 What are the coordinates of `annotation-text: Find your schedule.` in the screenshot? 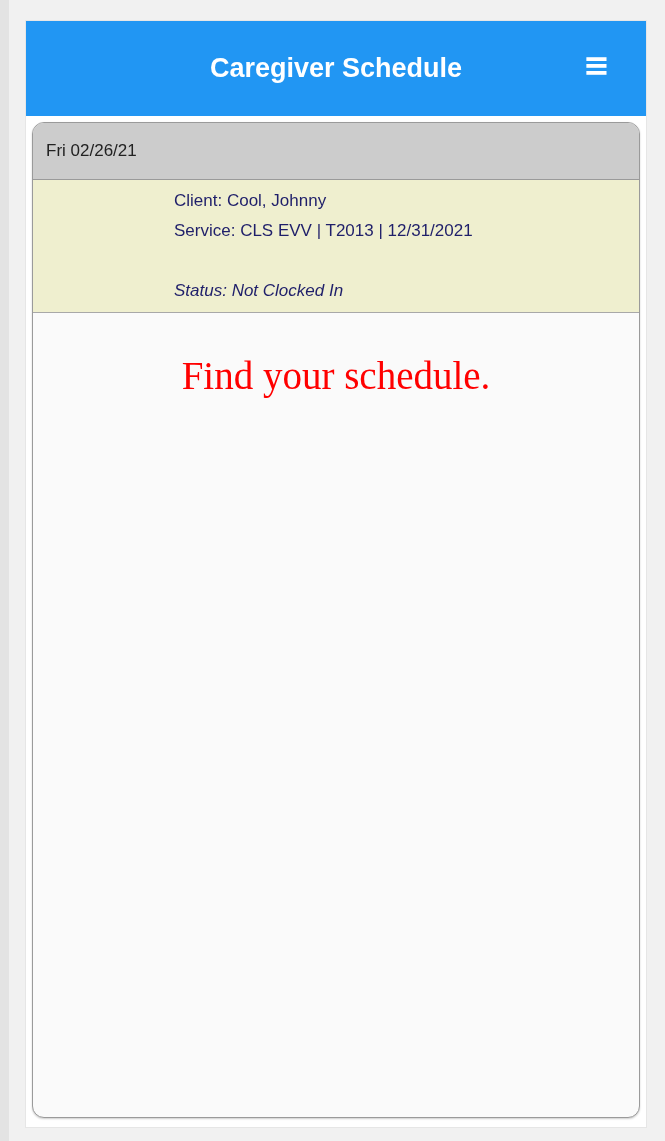 It's located at (336, 375).